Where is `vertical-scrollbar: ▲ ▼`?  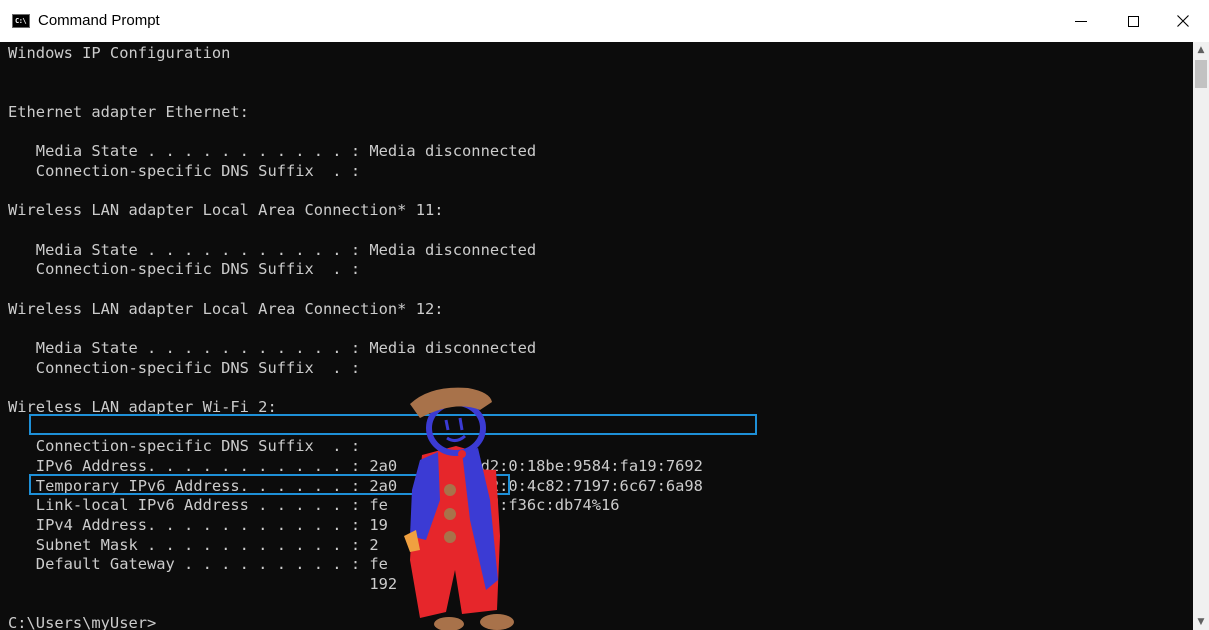 vertical-scrollbar: ▲ ▼ is located at coordinates (1201, 336).